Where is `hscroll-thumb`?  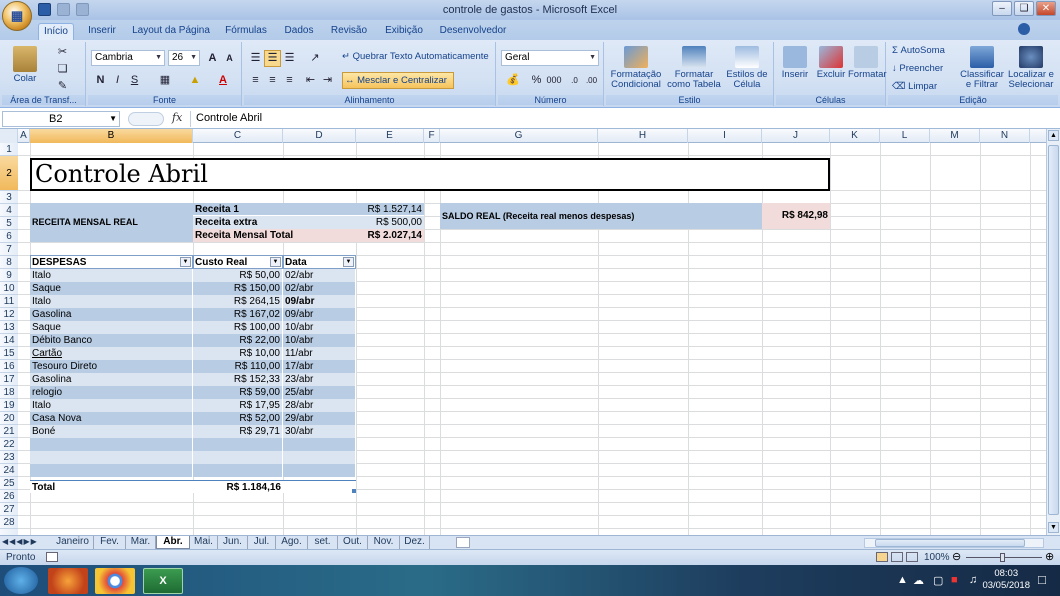 hscroll-thumb is located at coordinates (950, 543).